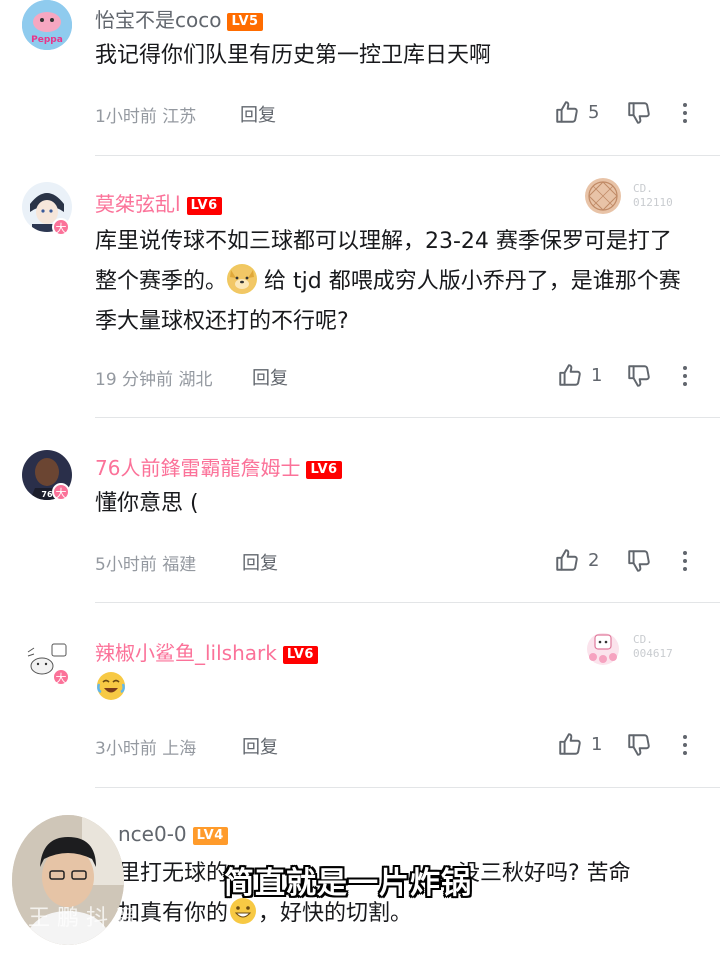  What do you see at coordinates (154, 380) in the screenshot?
I see `comment-meta: 19 分钟前 湖北` at bounding box center [154, 380].